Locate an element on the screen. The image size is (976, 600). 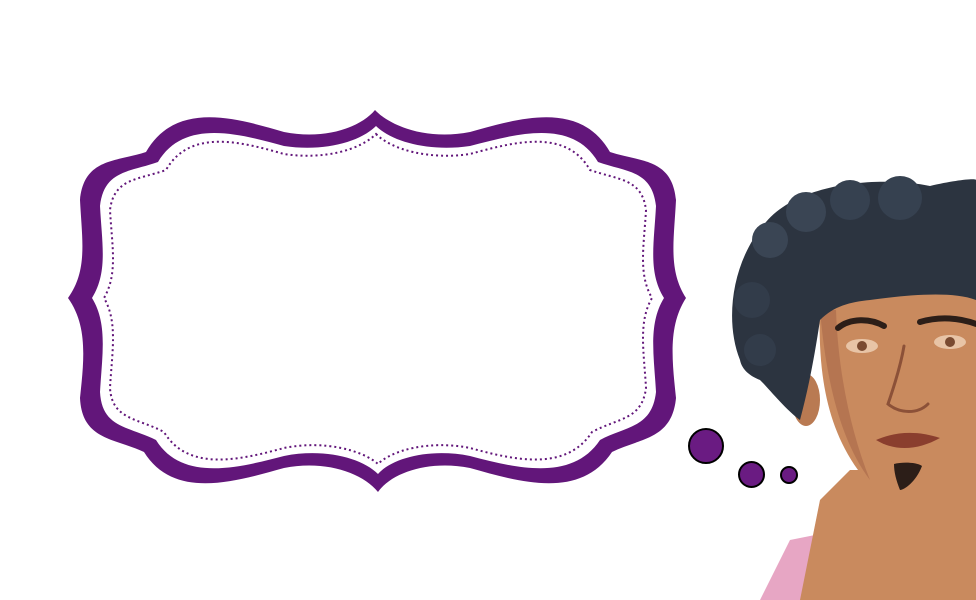
thought-bubble-medium is located at coordinates (751, 474).